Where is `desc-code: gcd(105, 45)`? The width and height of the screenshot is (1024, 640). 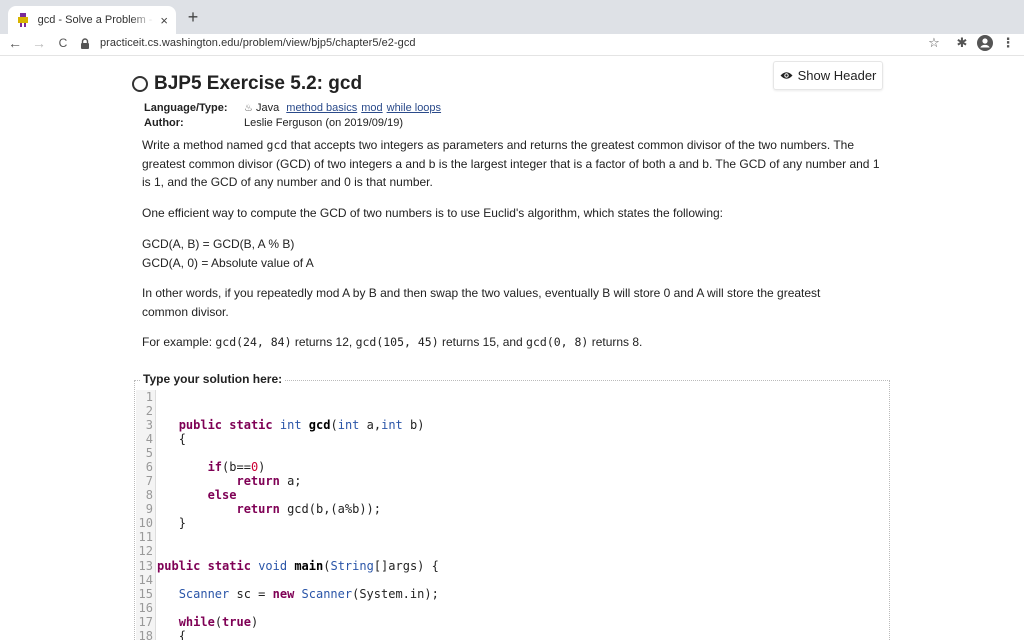 desc-code: gcd(105, 45) is located at coordinates (397, 342).